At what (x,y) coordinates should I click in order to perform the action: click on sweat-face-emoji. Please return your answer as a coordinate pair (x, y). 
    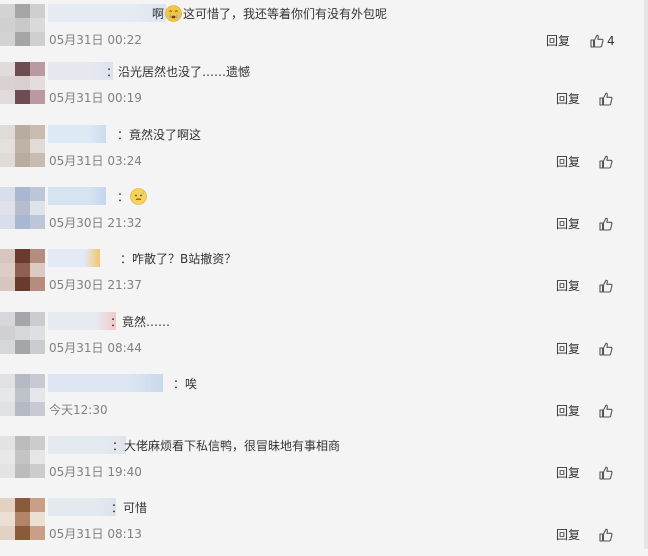
    Looking at the image, I should click on (138, 196).